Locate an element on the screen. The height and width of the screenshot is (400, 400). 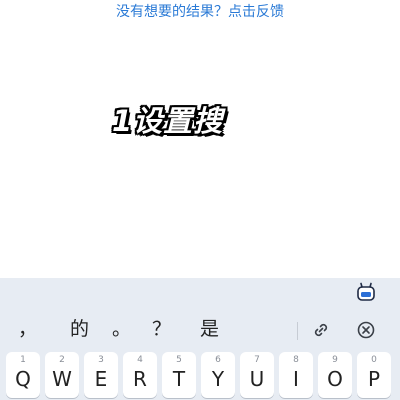
feedback-link: 没有想要的结果？点击反馈 is located at coordinates (200, 12).